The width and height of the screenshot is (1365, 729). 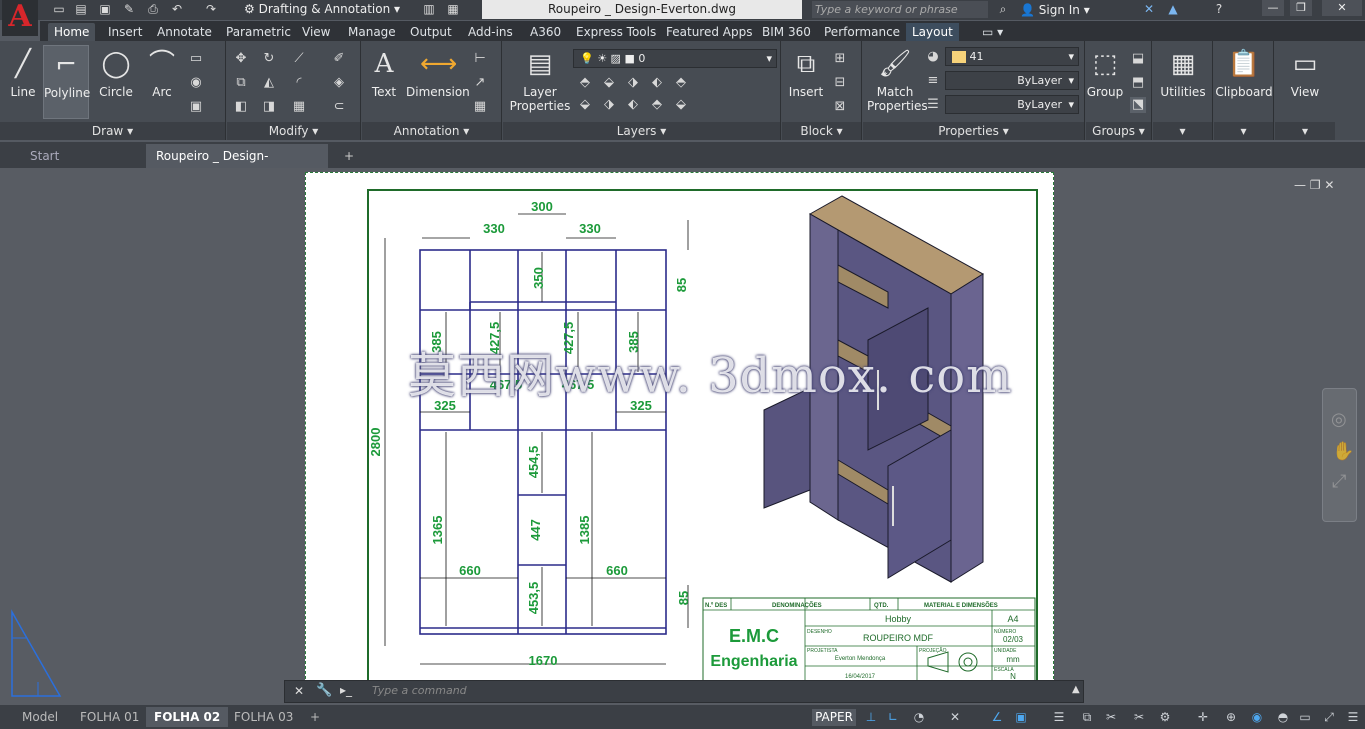 What do you see at coordinates (893, 717) in the screenshot?
I see `ortho-icon: ∟` at bounding box center [893, 717].